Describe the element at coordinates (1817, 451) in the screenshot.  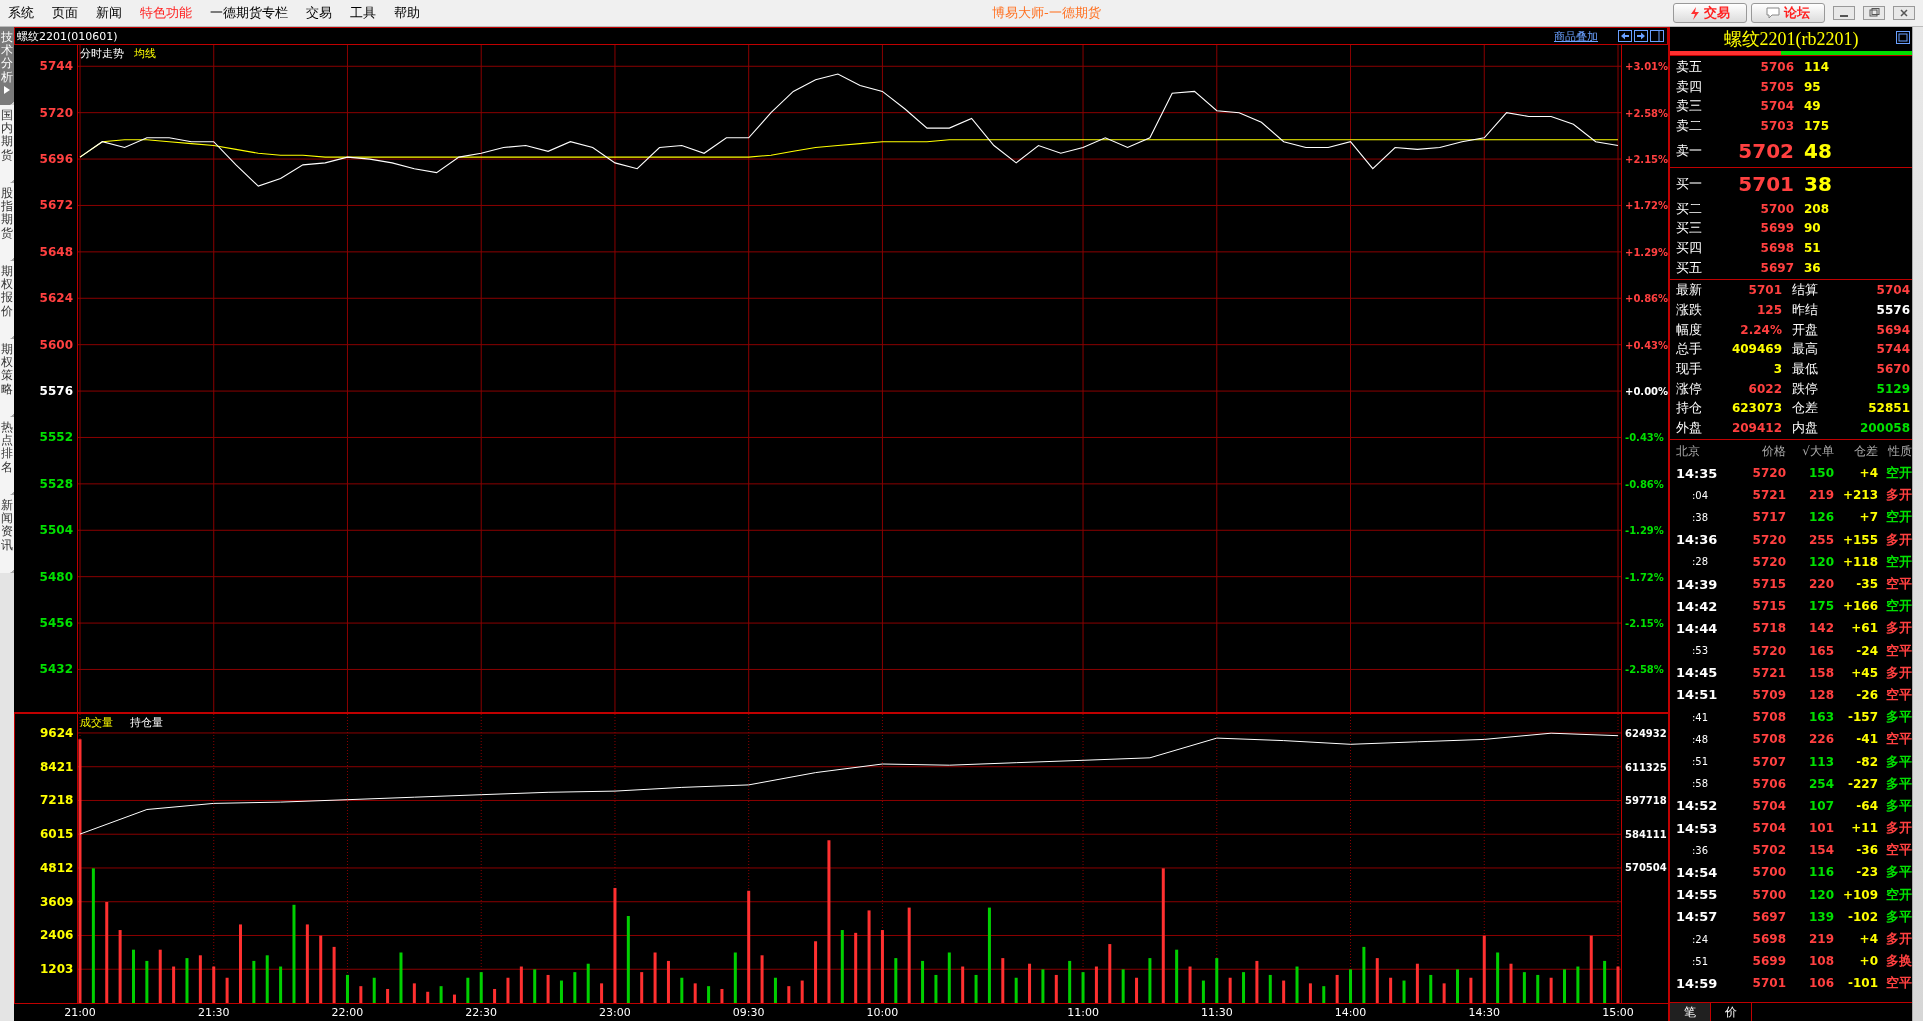
I see `column-header: √大单` at that location.